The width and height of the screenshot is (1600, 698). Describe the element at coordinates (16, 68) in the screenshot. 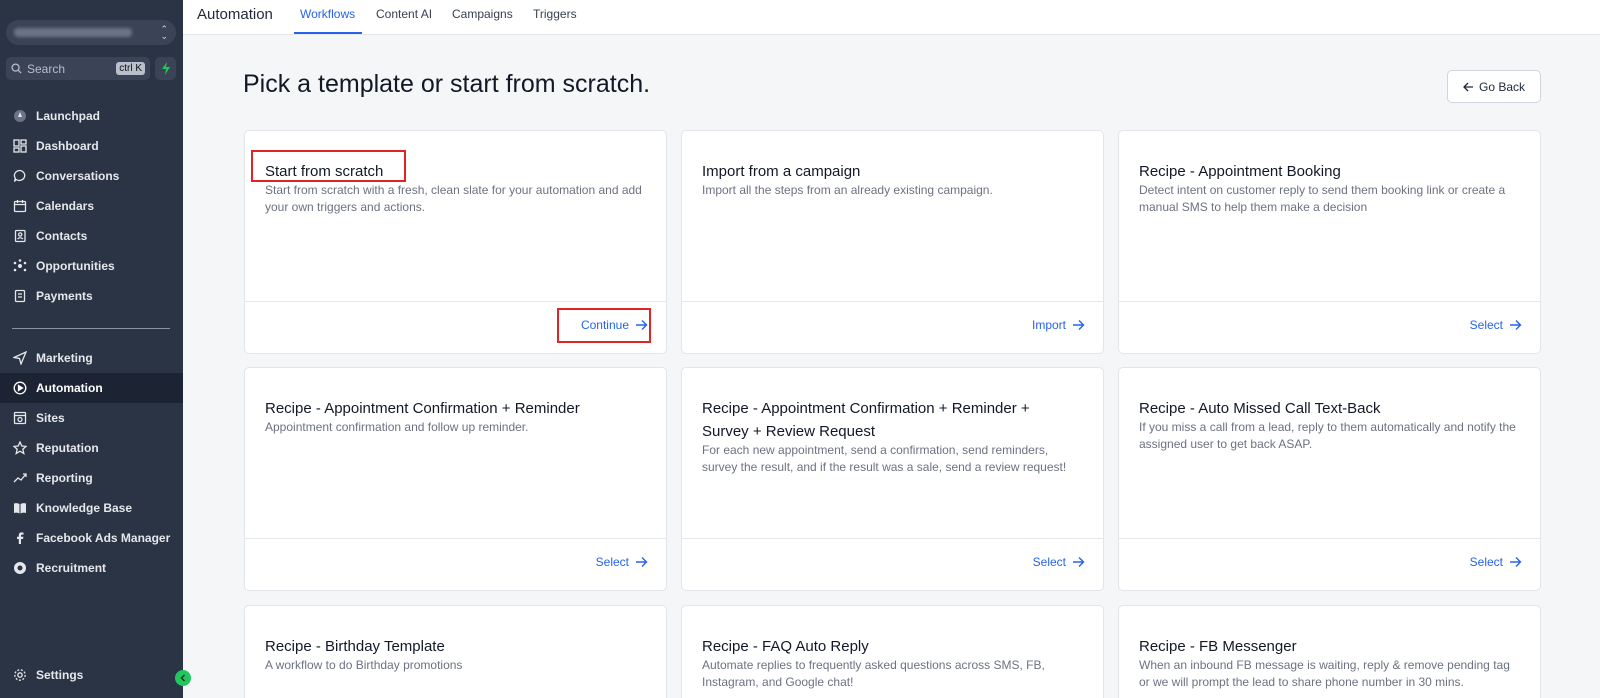

I see `search-icon` at that location.